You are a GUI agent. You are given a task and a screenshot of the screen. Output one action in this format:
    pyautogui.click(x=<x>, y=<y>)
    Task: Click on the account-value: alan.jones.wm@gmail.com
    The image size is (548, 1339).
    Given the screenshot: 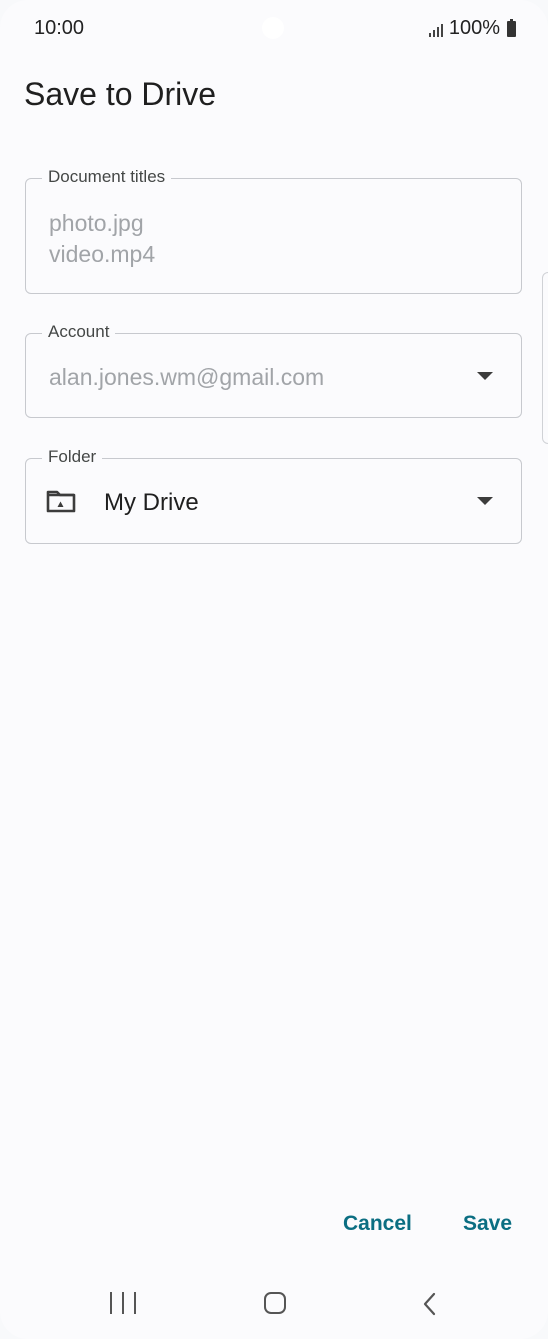 What is the action you would take?
    pyautogui.click(x=187, y=377)
    